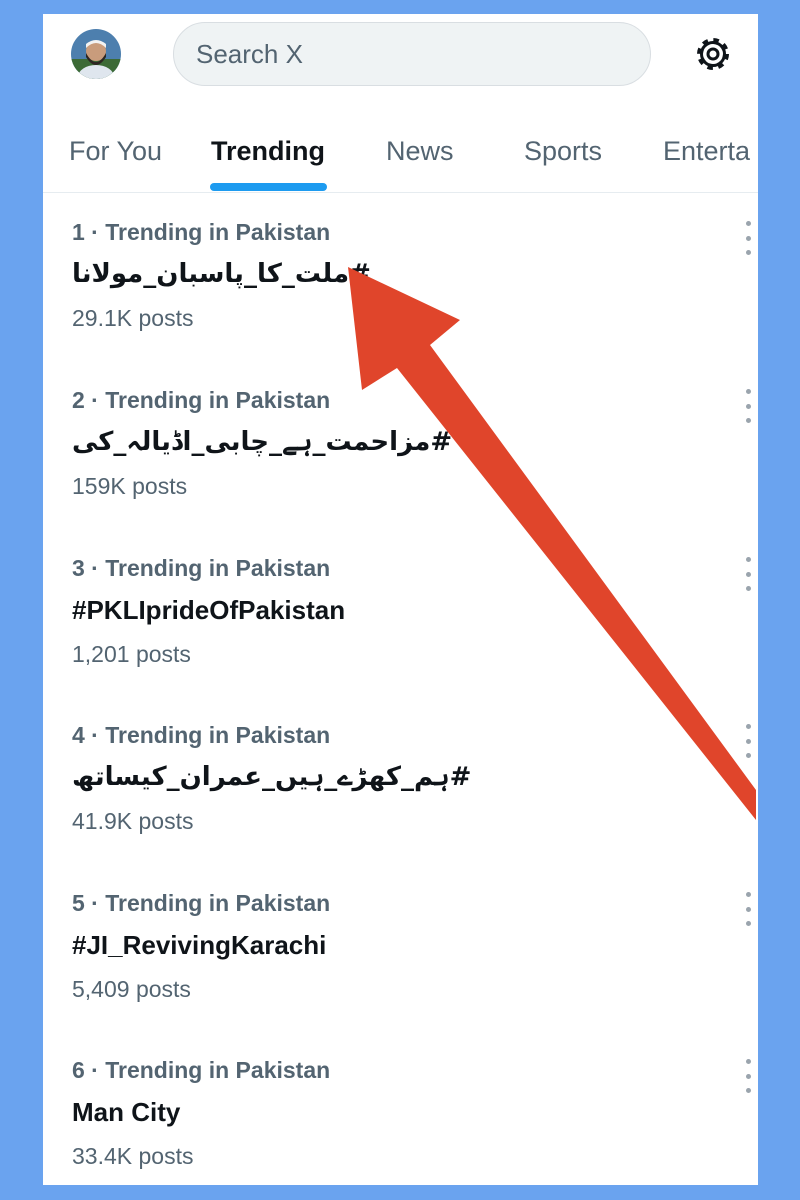 The image size is (800, 1200). I want to click on avatar-image, so click(96, 54).